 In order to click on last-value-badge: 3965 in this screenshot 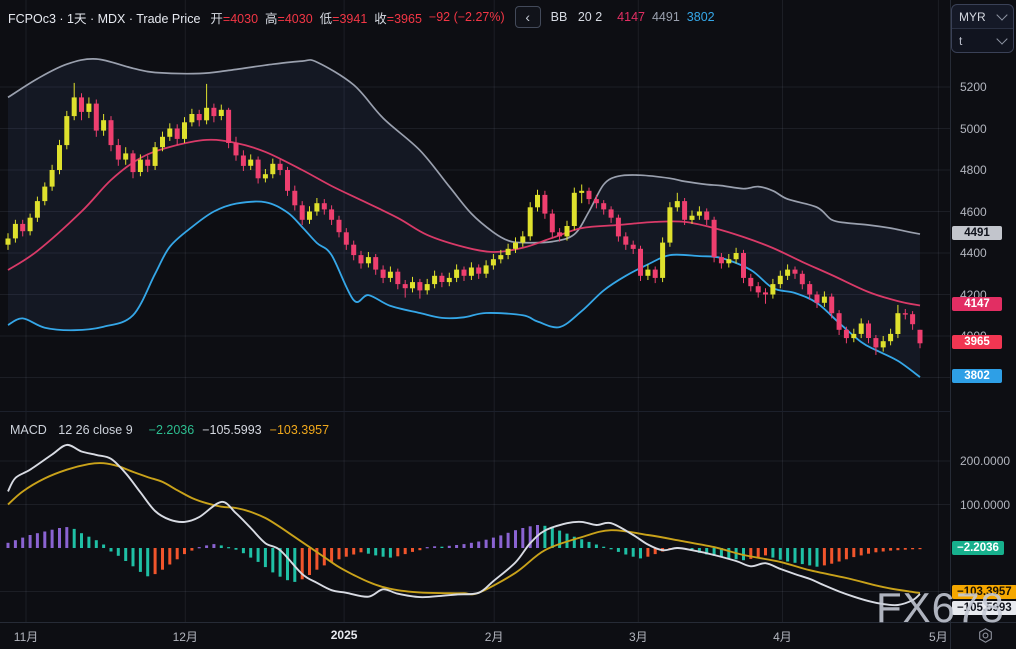, I will do `click(977, 342)`.